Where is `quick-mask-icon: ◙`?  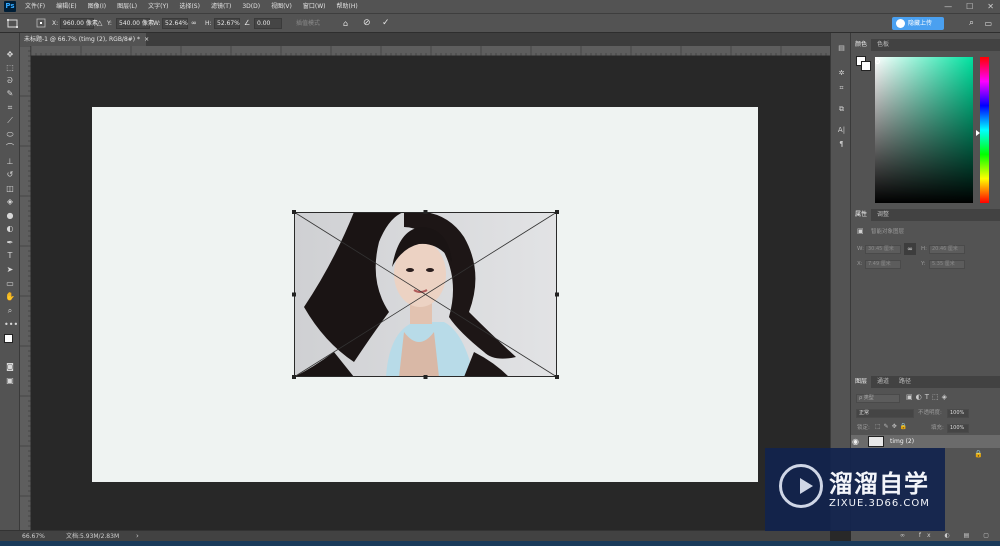 quick-mask-icon: ◙ is located at coordinates (10, 366).